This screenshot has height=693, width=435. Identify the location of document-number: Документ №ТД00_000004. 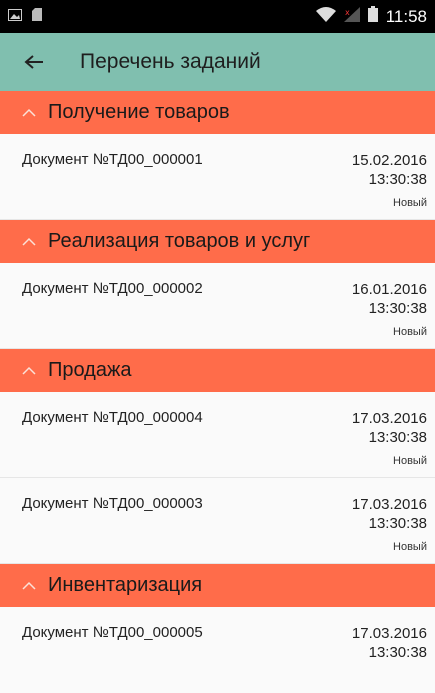
(112, 417).